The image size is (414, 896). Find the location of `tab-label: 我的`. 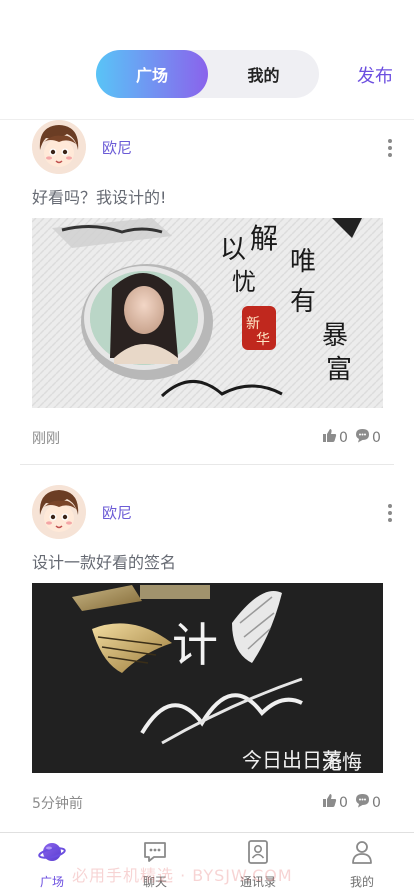

tab-label: 我的 is located at coordinates (361, 882).